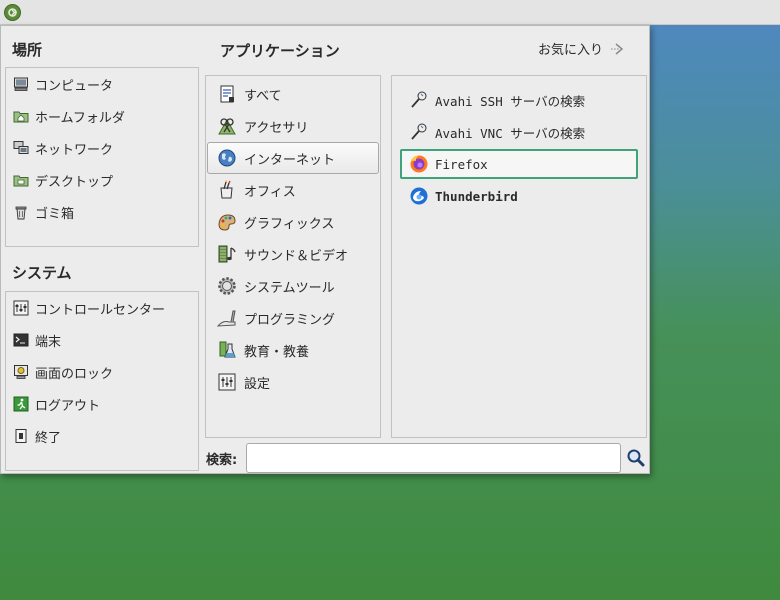 This screenshot has height=600, width=780. I want to click on category-label: アクセサリ, so click(276, 128).